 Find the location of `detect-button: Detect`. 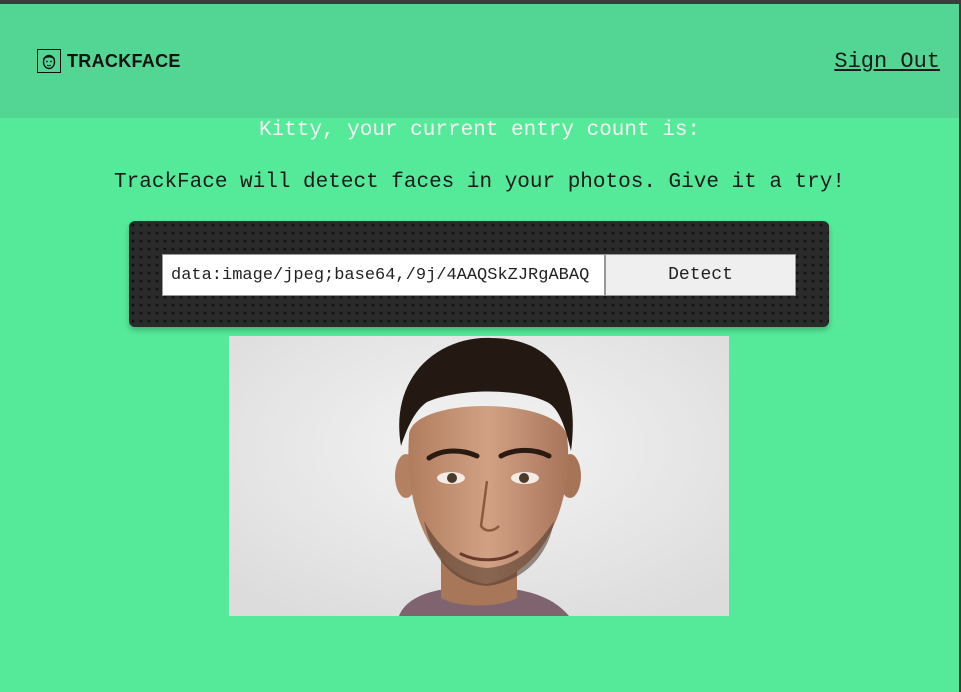

detect-button: Detect is located at coordinates (700, 275).